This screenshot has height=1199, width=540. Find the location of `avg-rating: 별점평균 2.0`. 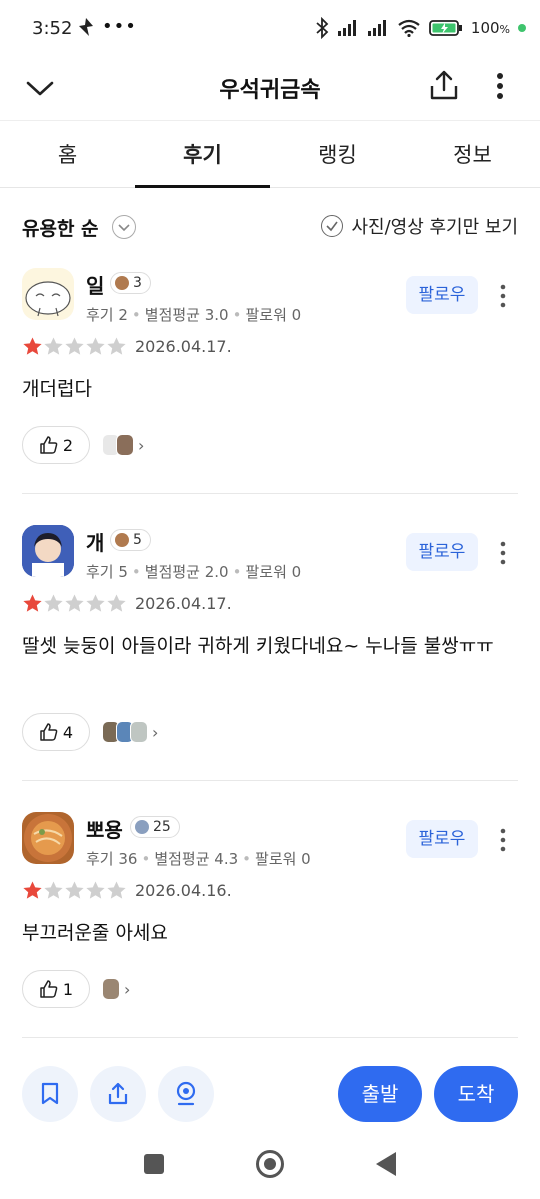

avg-rating: 별점평균 2.0 is located at coordinates (186, 572).